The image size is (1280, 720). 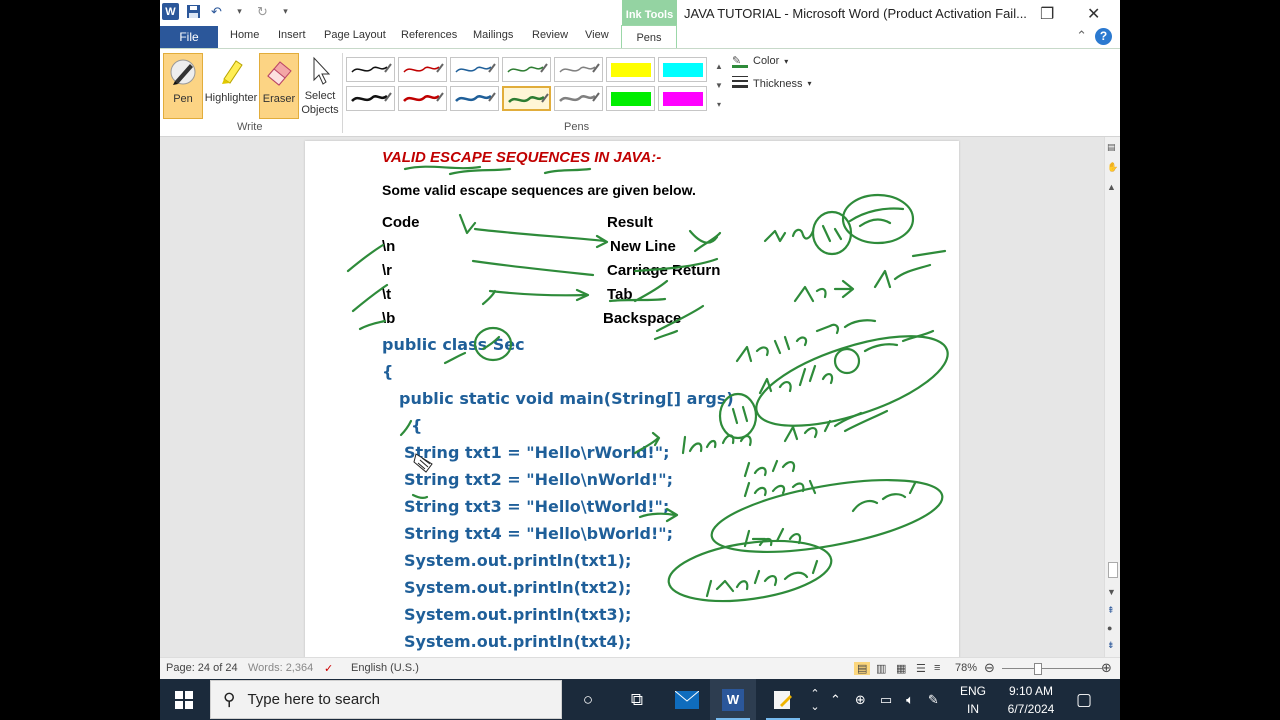 I want to click on highlighter-button: Highlighter, so click(x=231, y=86).